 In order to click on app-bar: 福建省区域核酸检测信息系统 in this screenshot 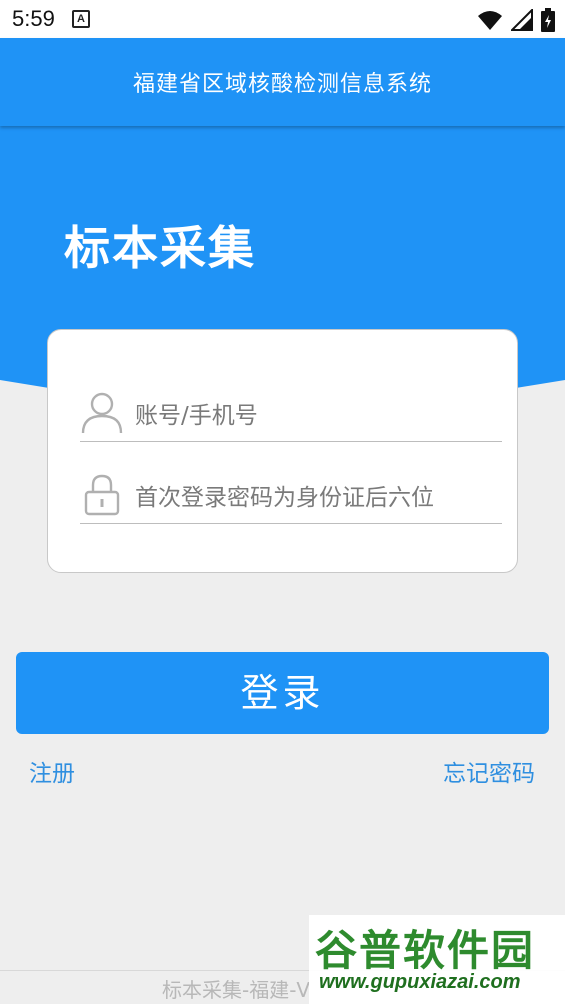, I will do `click(282, 82)`.